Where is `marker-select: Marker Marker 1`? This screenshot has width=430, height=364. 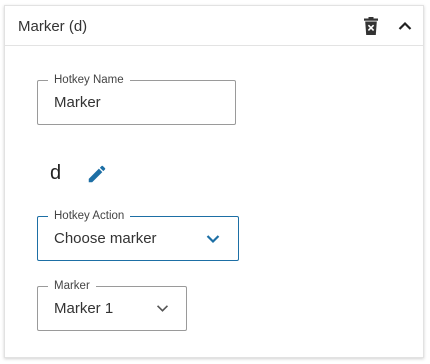 marker-select: Marker Marker 1 is located at coordinates (112, 304).